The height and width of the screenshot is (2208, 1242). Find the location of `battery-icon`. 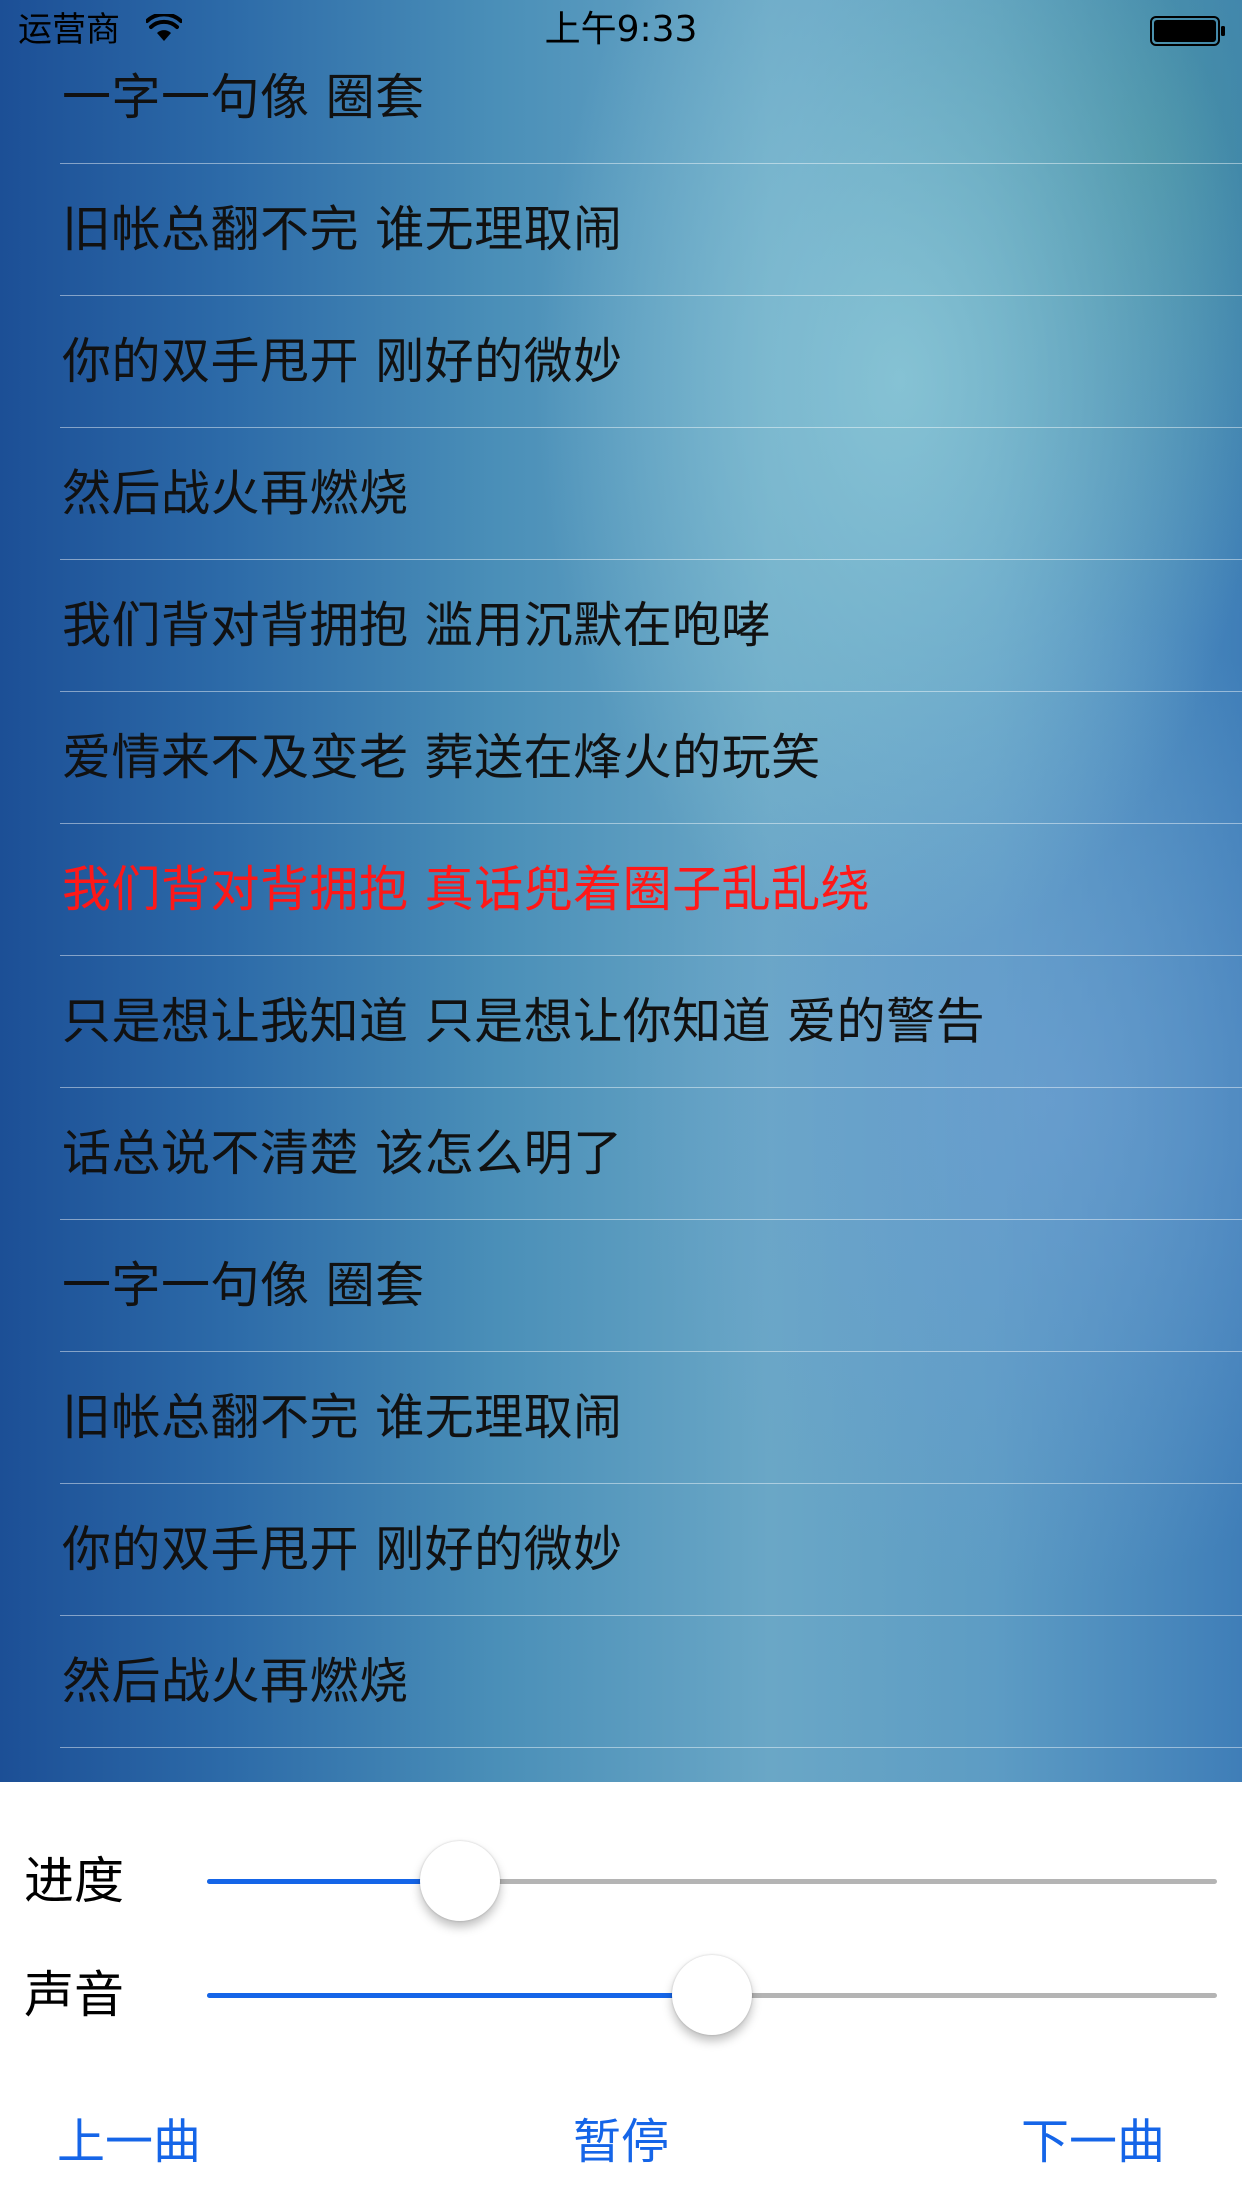

battery-icon is located at coordinates (1188, 31).